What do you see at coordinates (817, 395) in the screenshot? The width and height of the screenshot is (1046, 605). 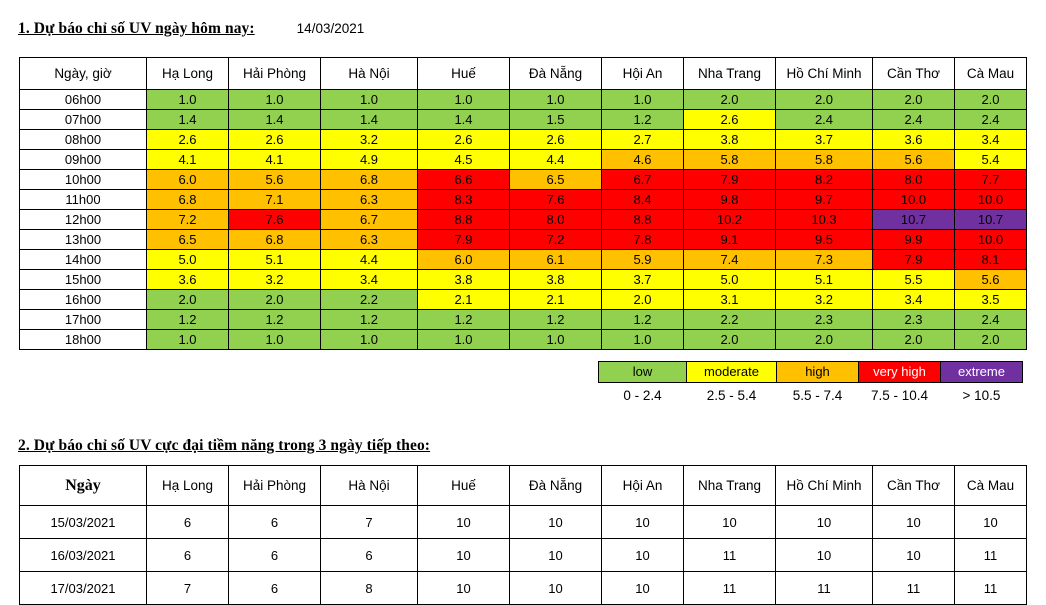 I see `legend-range-label: 5.5 - 7.4` at bounding box center [817, 395].